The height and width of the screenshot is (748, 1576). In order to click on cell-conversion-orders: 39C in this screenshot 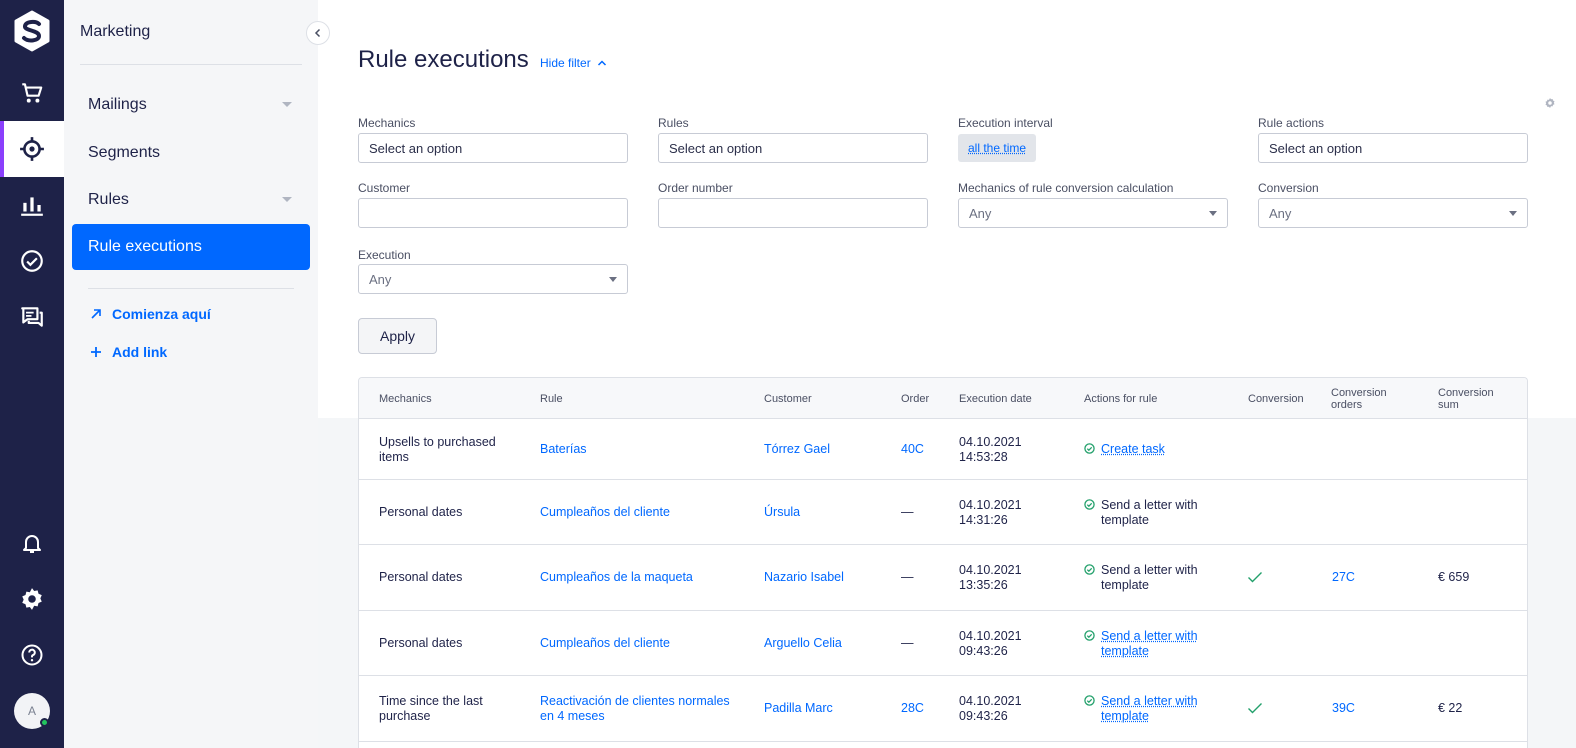, I will do `click(1343, 708)`.